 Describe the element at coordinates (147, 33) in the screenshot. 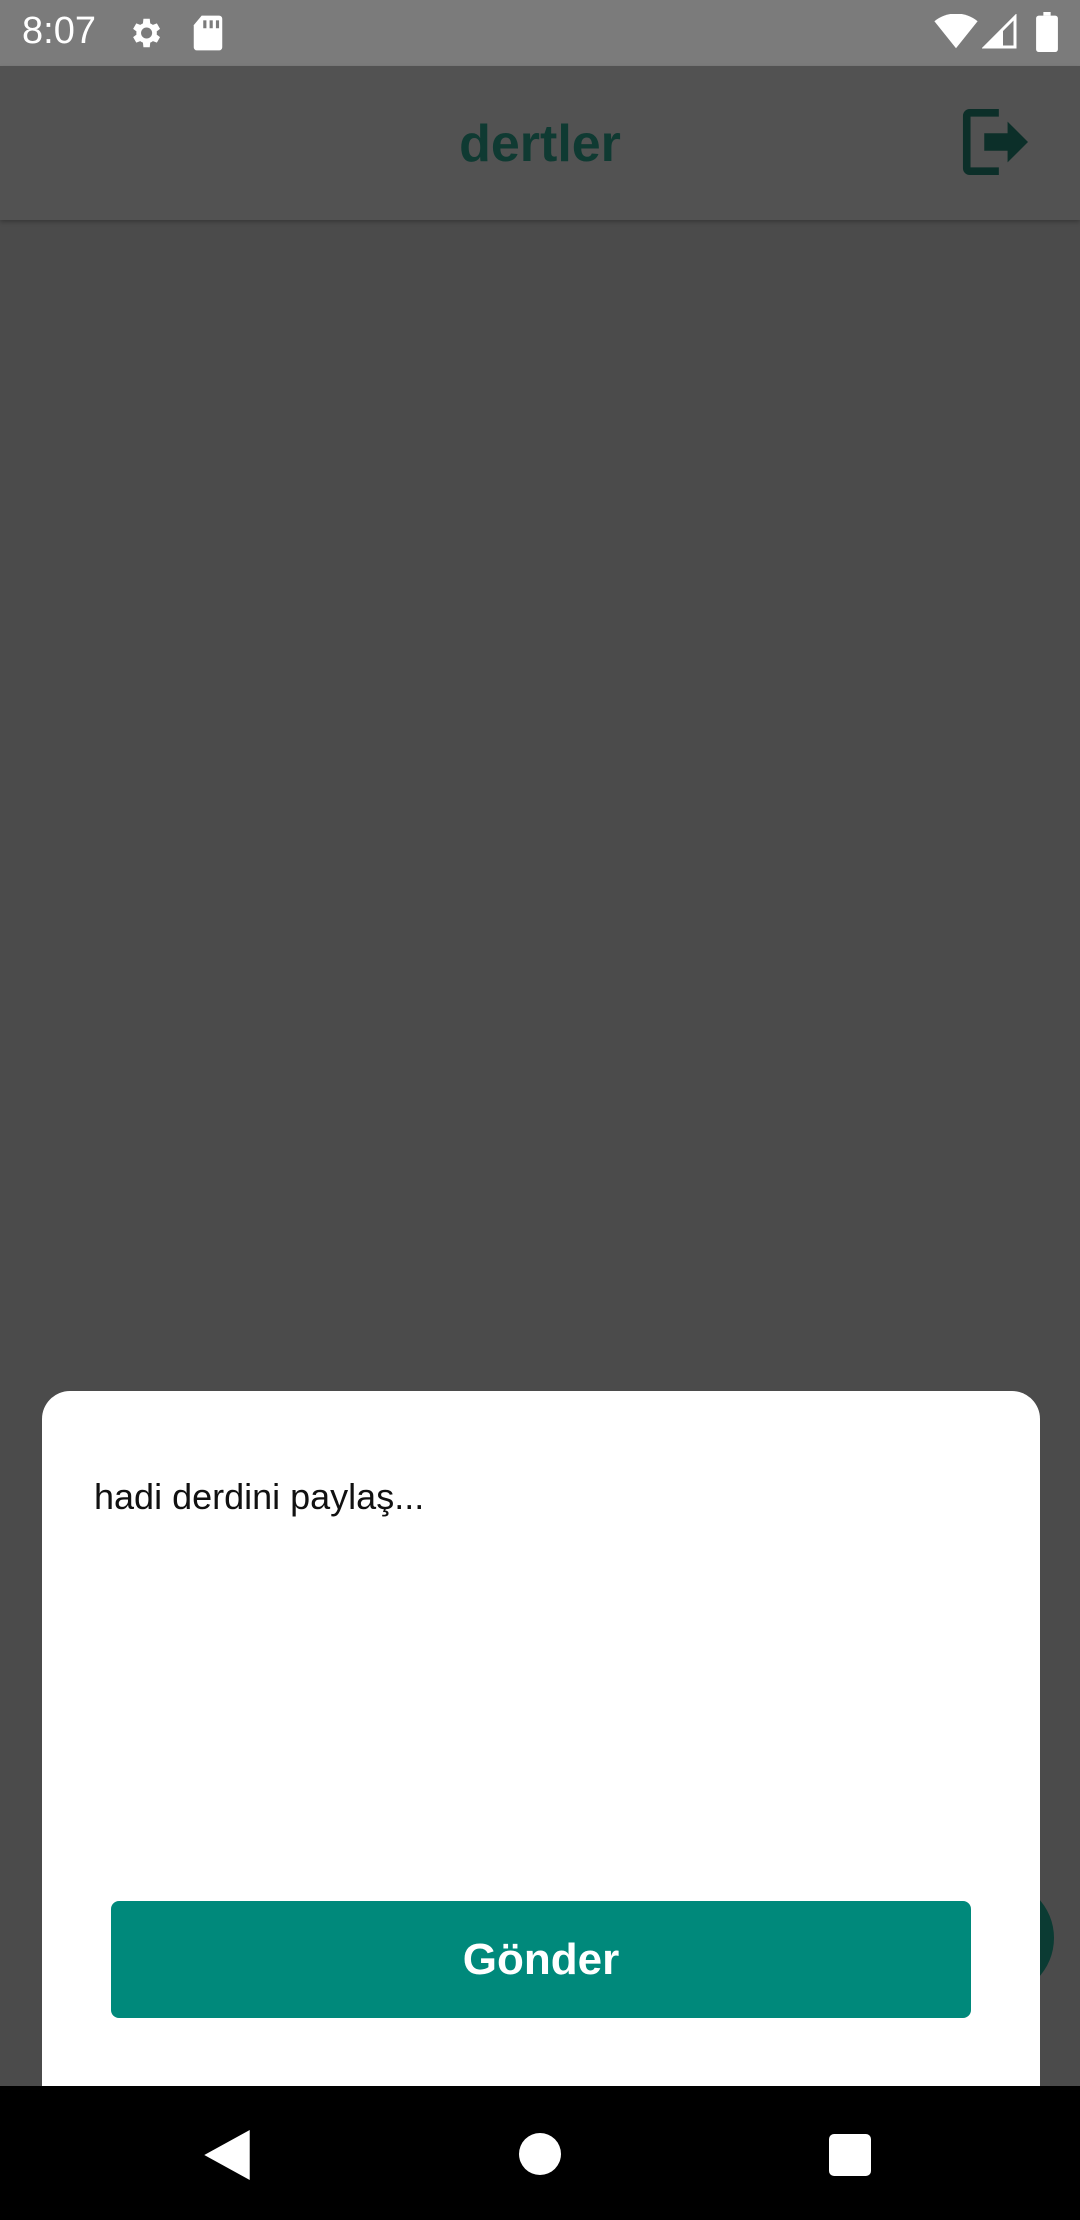

I see `gear-icon` at that location.